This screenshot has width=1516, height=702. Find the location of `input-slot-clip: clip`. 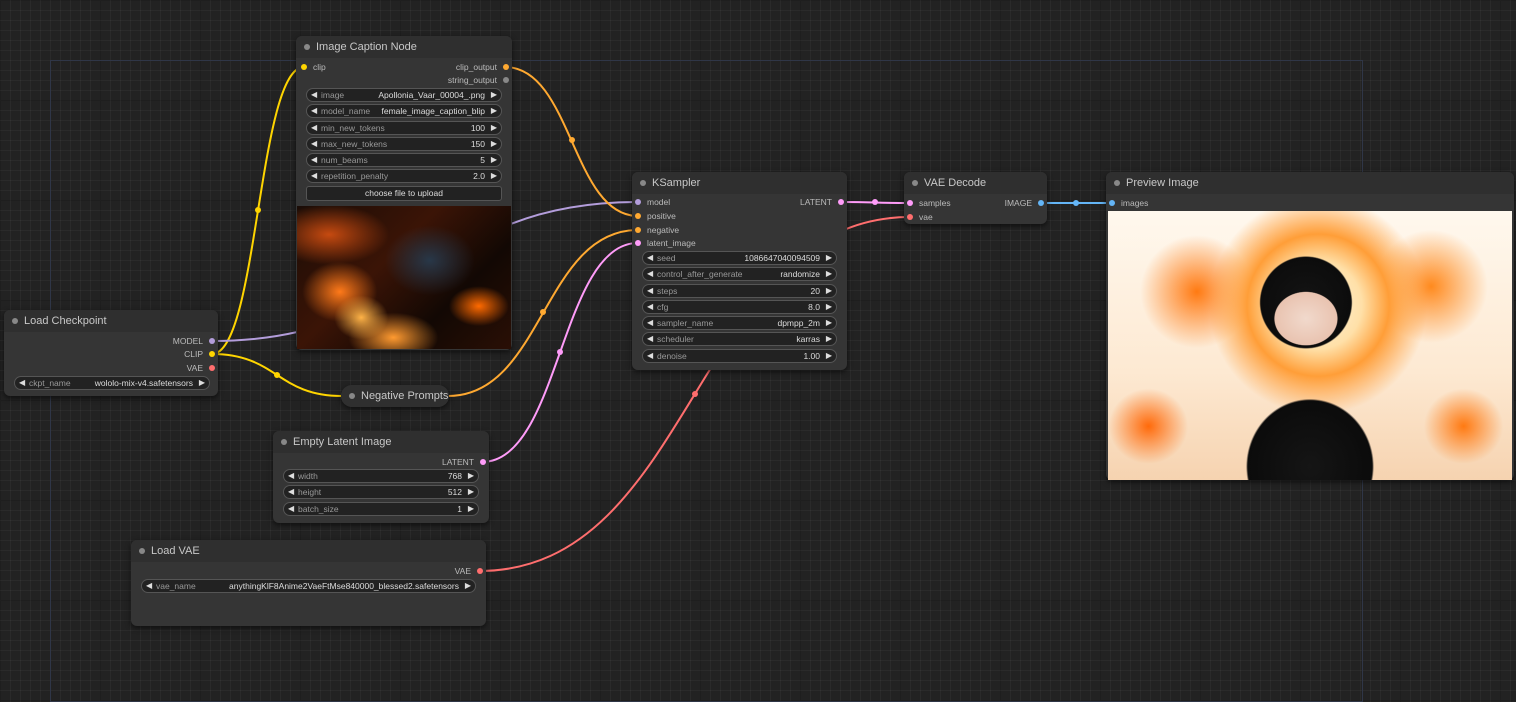

input-slot-clip: clip is located at coordinates (313, 67).